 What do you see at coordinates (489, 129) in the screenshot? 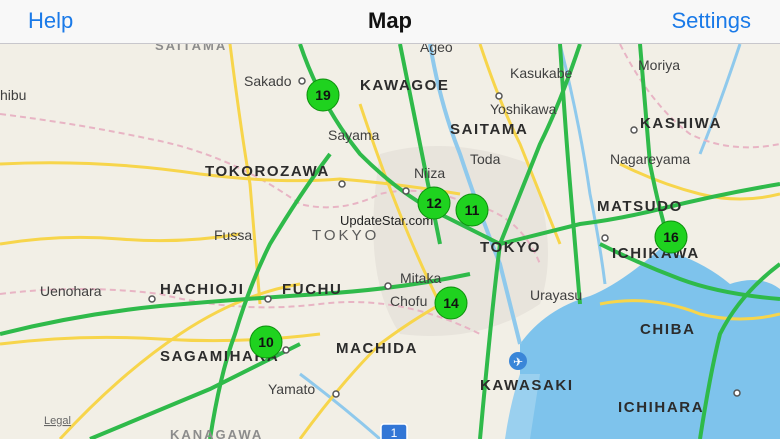
I see `label-saitama: SAITAMA` at bounding box center [489, 129].